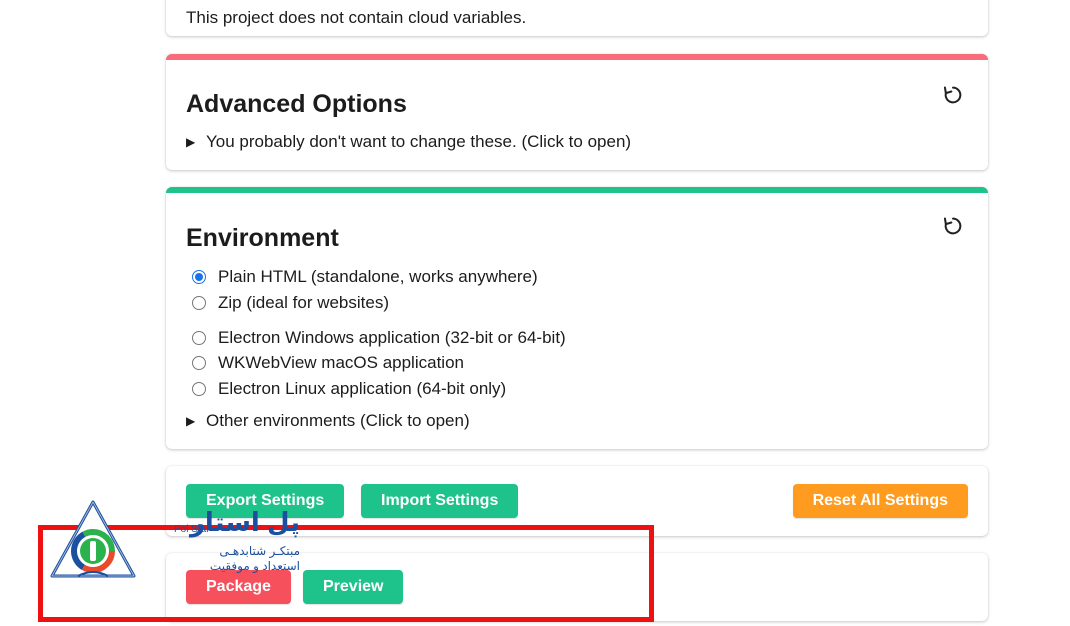 The width and height of the screenshot is (1070, 626). What do you see at coordinates (353, 587) in the screenshot?
I see `preview-button: Preview` at bounding box center [353, 587].